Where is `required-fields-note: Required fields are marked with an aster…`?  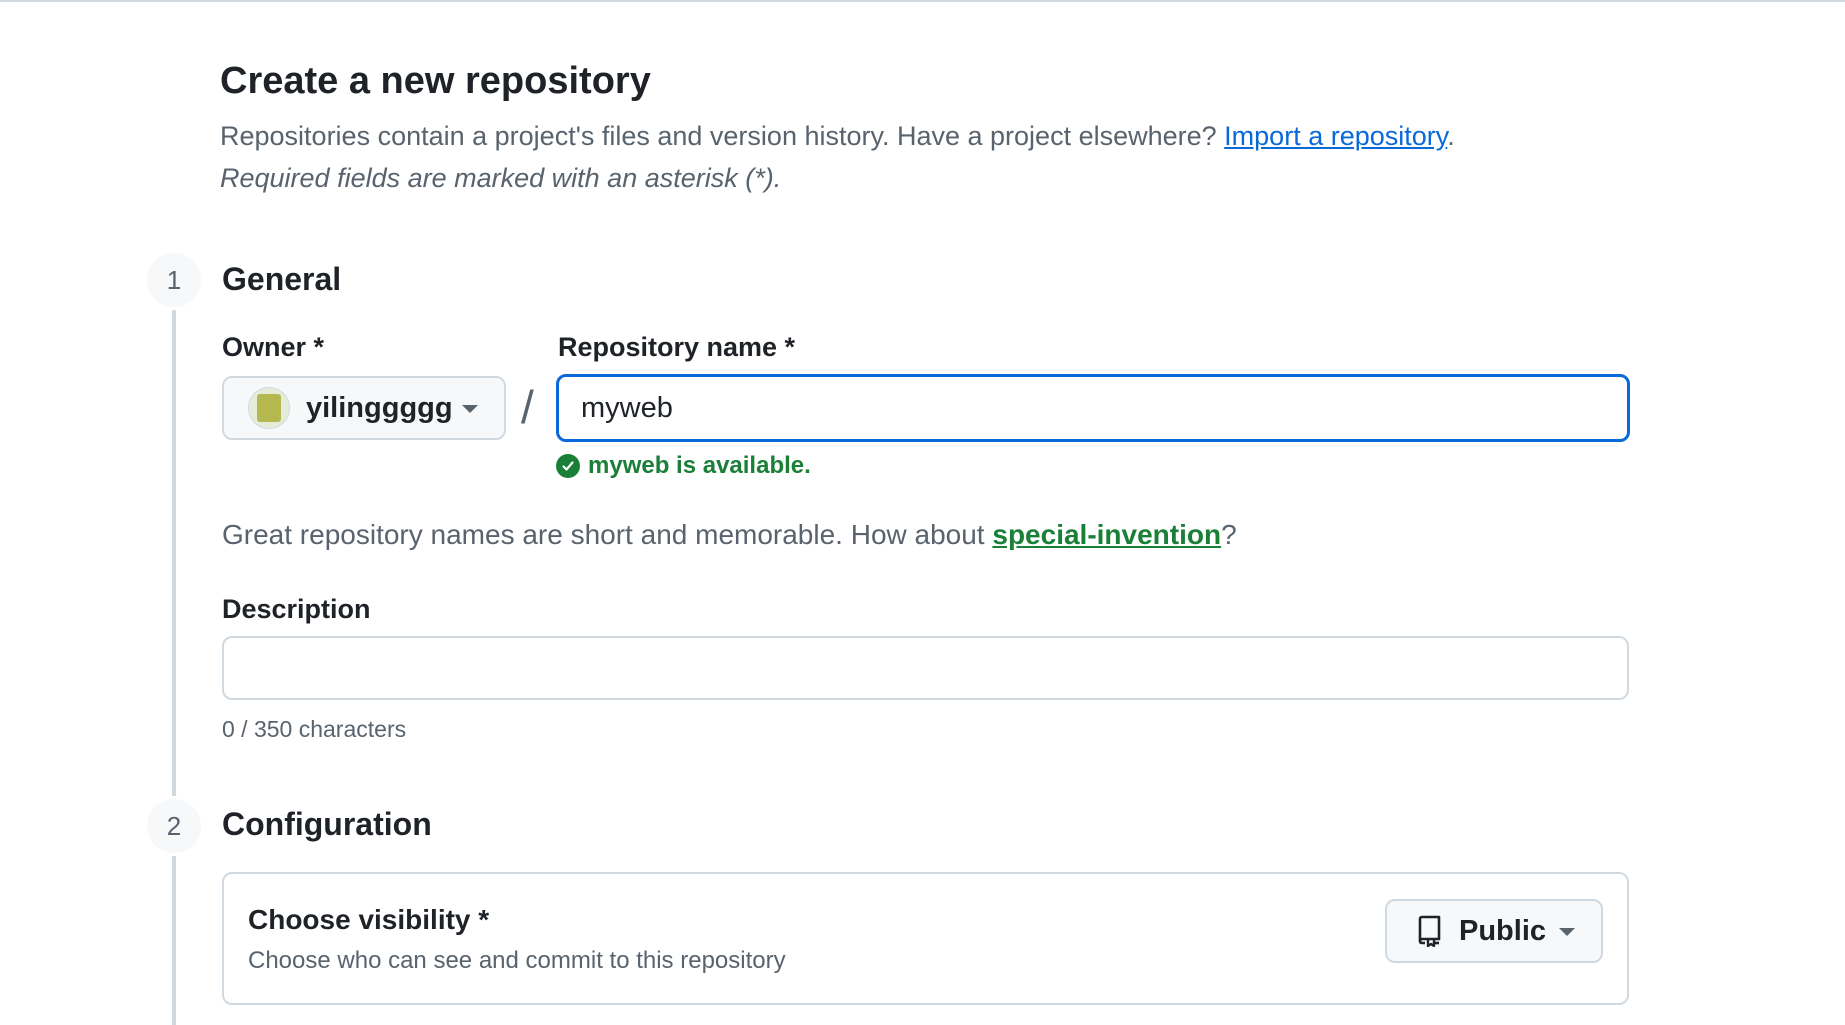 required-fields-note: Required fields are marked with an aster… is located at coordinates (501, 178).